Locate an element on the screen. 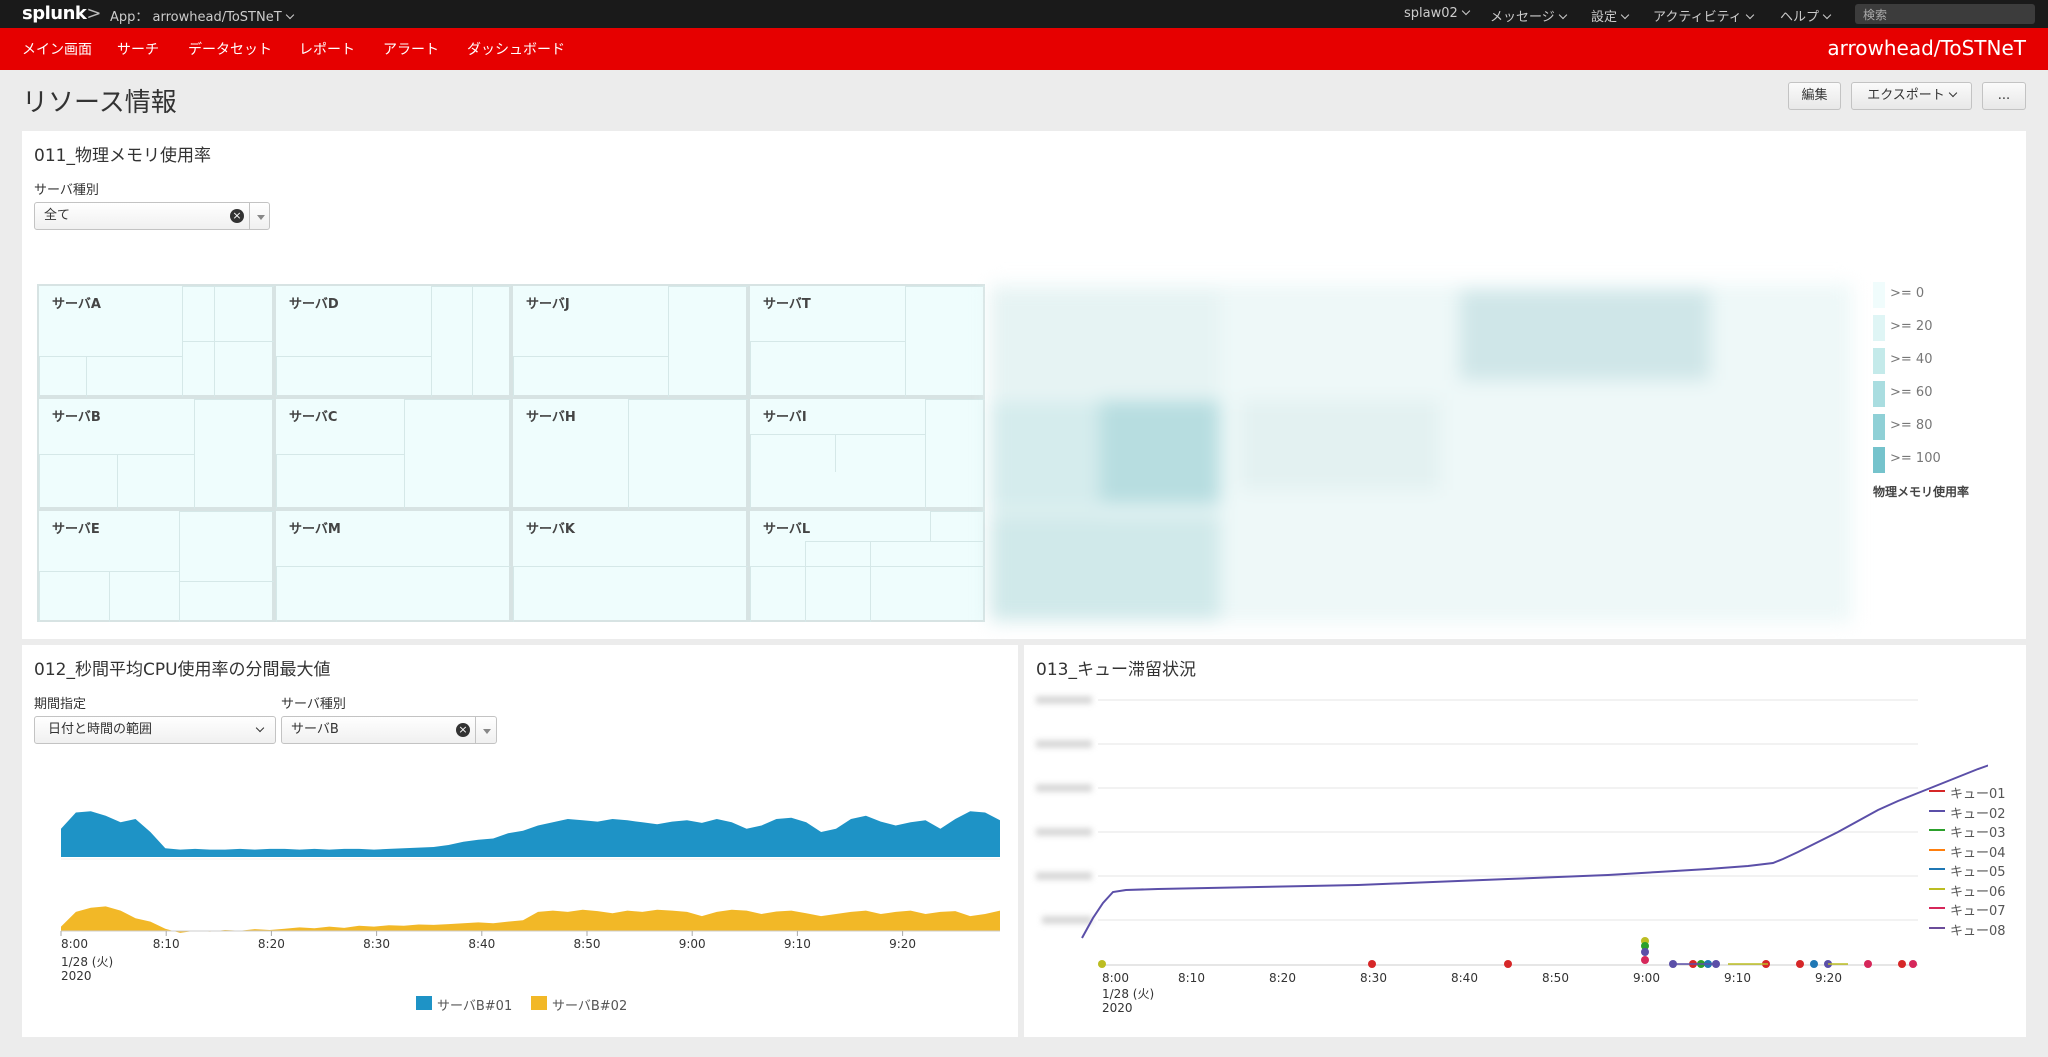  treemap-cell: サーバC is located at coordinates (392, 453).